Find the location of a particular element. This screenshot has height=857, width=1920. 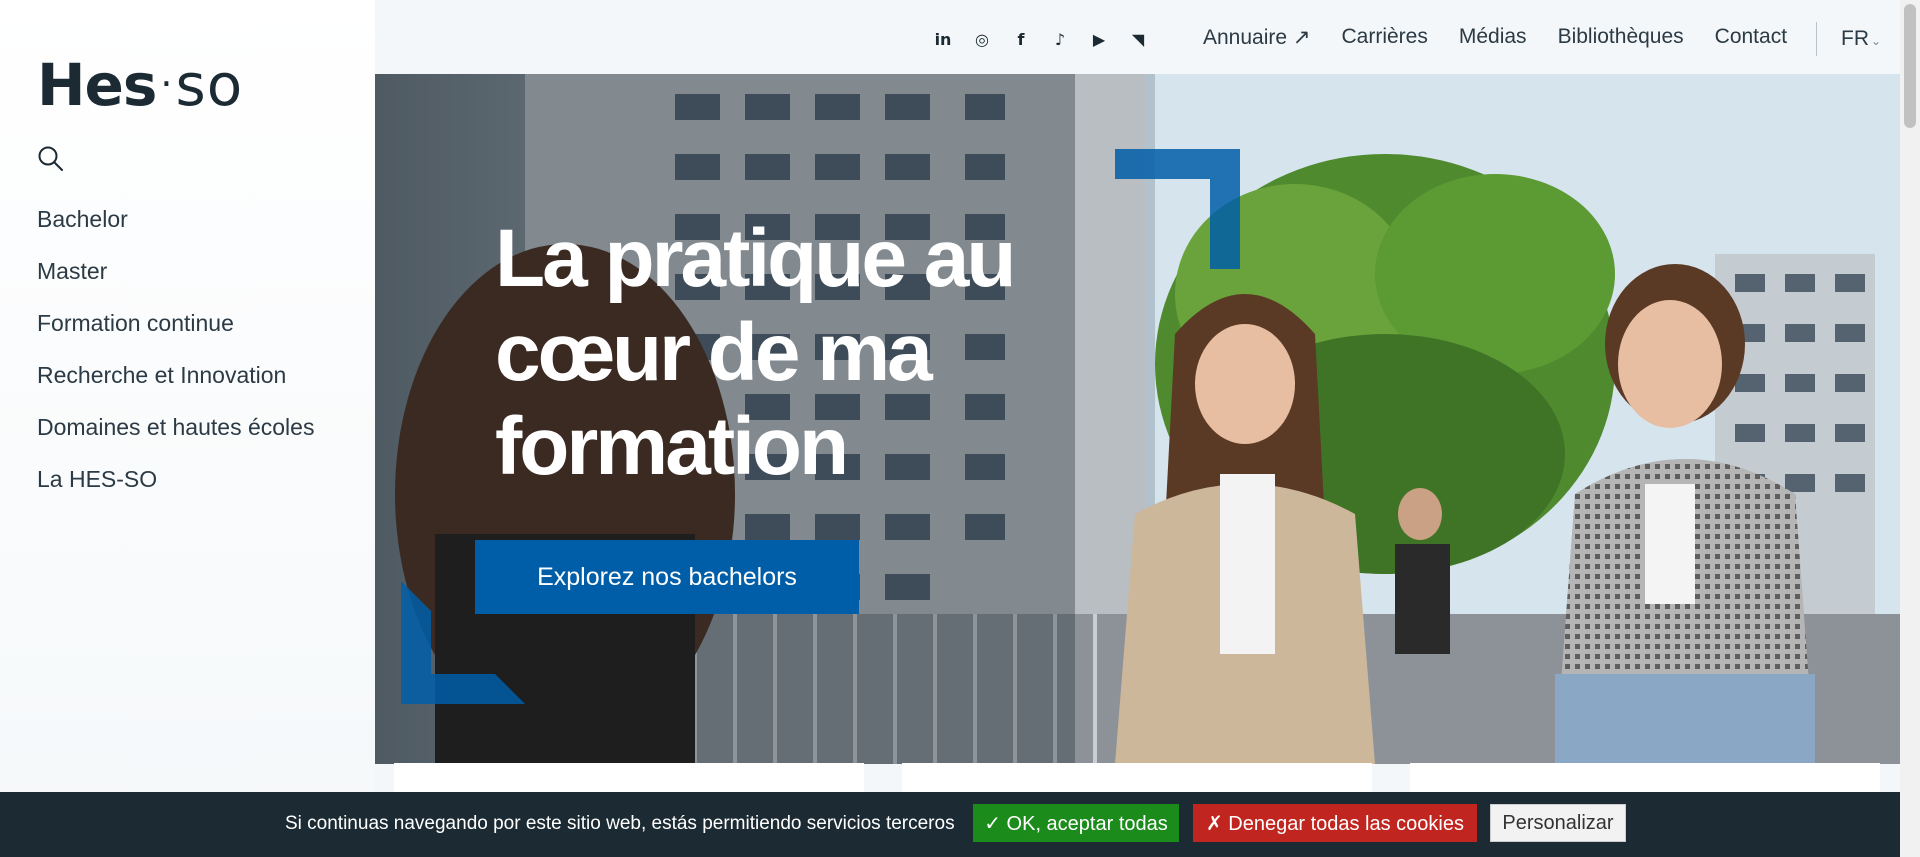

language-selector: FR ⌄ is located at coordinates (1861, 39).